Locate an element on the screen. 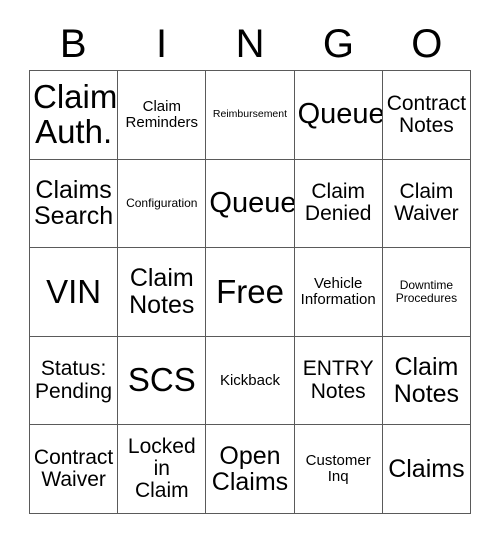  bingo-cell-r1c4: Queue is located at coordinates (338, 115).